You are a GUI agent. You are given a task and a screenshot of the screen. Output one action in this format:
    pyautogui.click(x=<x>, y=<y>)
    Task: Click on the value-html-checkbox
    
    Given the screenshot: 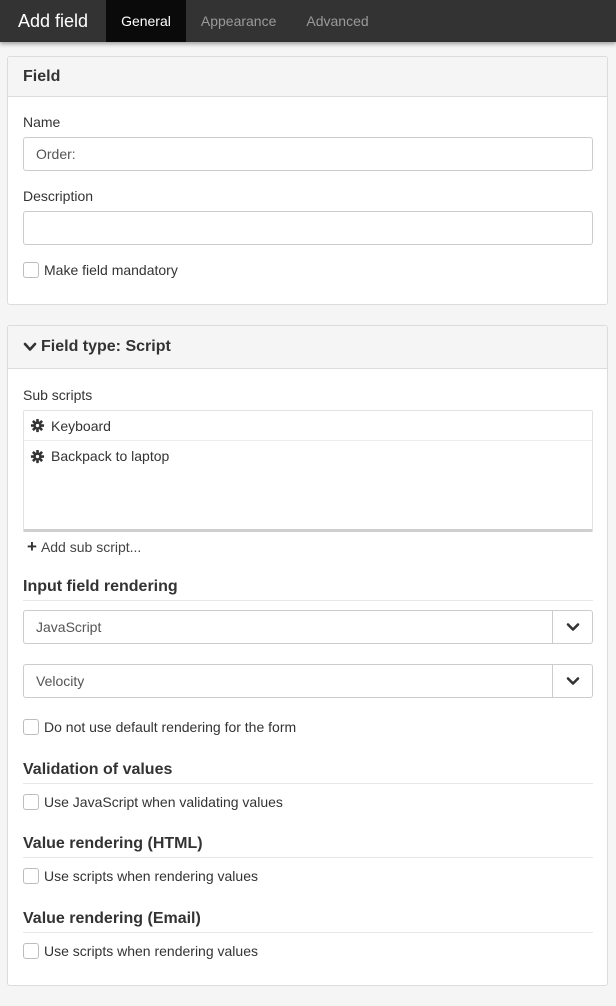 What is the action you would take?
    pyautogui.click(x=31, y=876)
    